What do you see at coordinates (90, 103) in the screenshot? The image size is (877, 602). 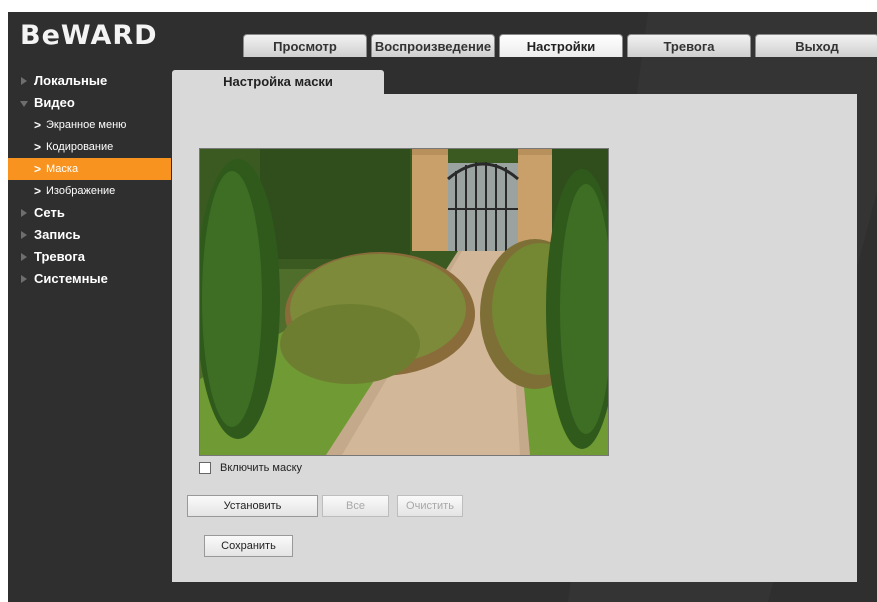 I see `sidebar-item-video: Видео` at bounding box center [90, 103].